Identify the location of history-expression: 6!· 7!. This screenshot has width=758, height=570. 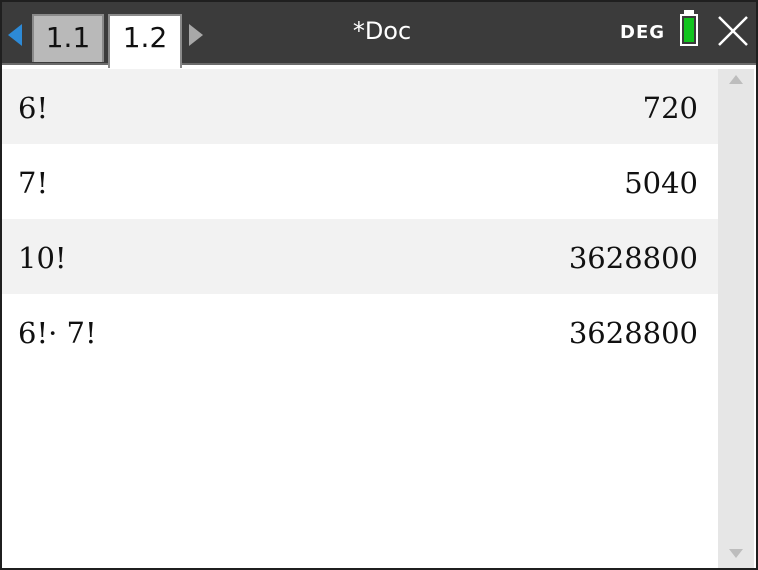
(57, 333).